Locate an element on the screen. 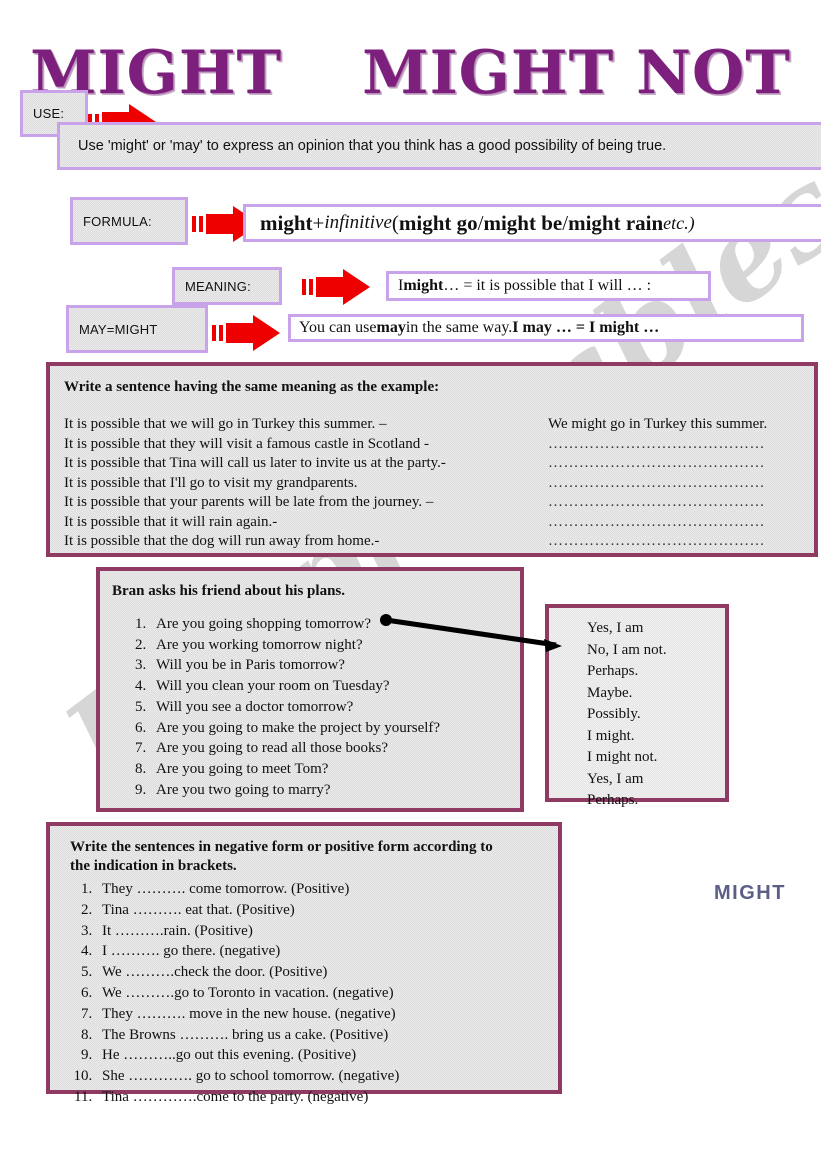 This screenshot has height=1169, width=821. list-item: Will you be in Paris tomorrow? is located at coordinates (330, 665).